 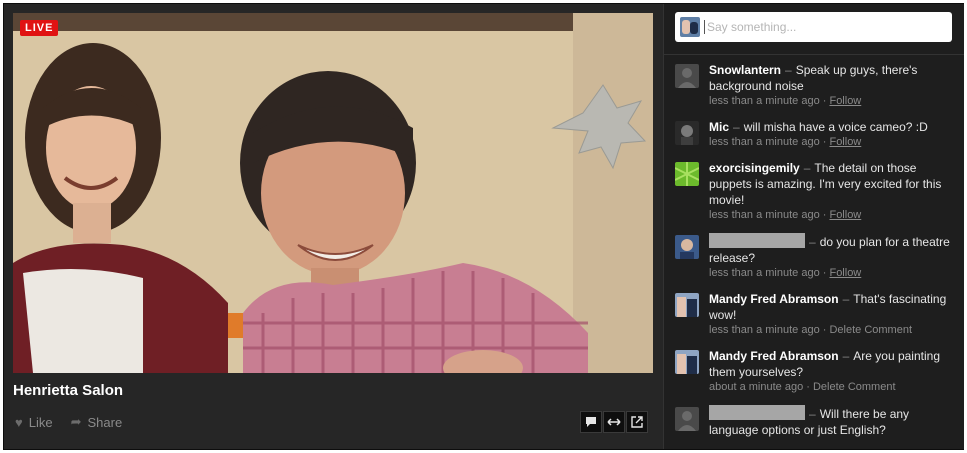 I want to click on share-button: ➦ Share, so click(x=97, y=422).